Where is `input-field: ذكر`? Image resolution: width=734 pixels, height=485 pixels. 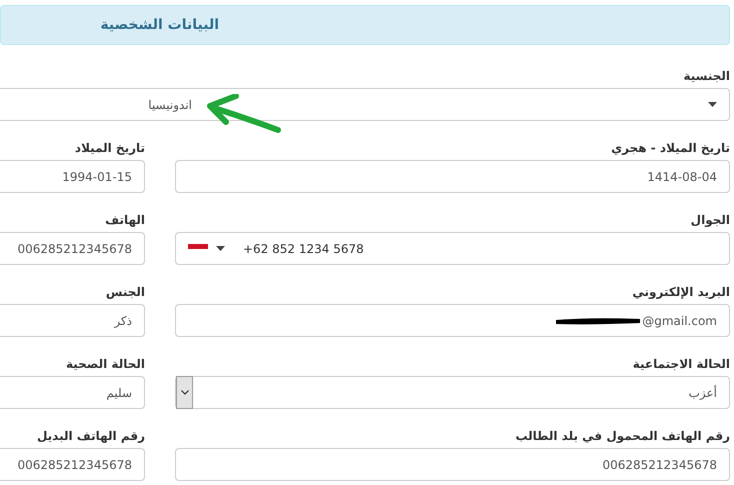 input-field: ذكر is located at coordinates (72, 320).